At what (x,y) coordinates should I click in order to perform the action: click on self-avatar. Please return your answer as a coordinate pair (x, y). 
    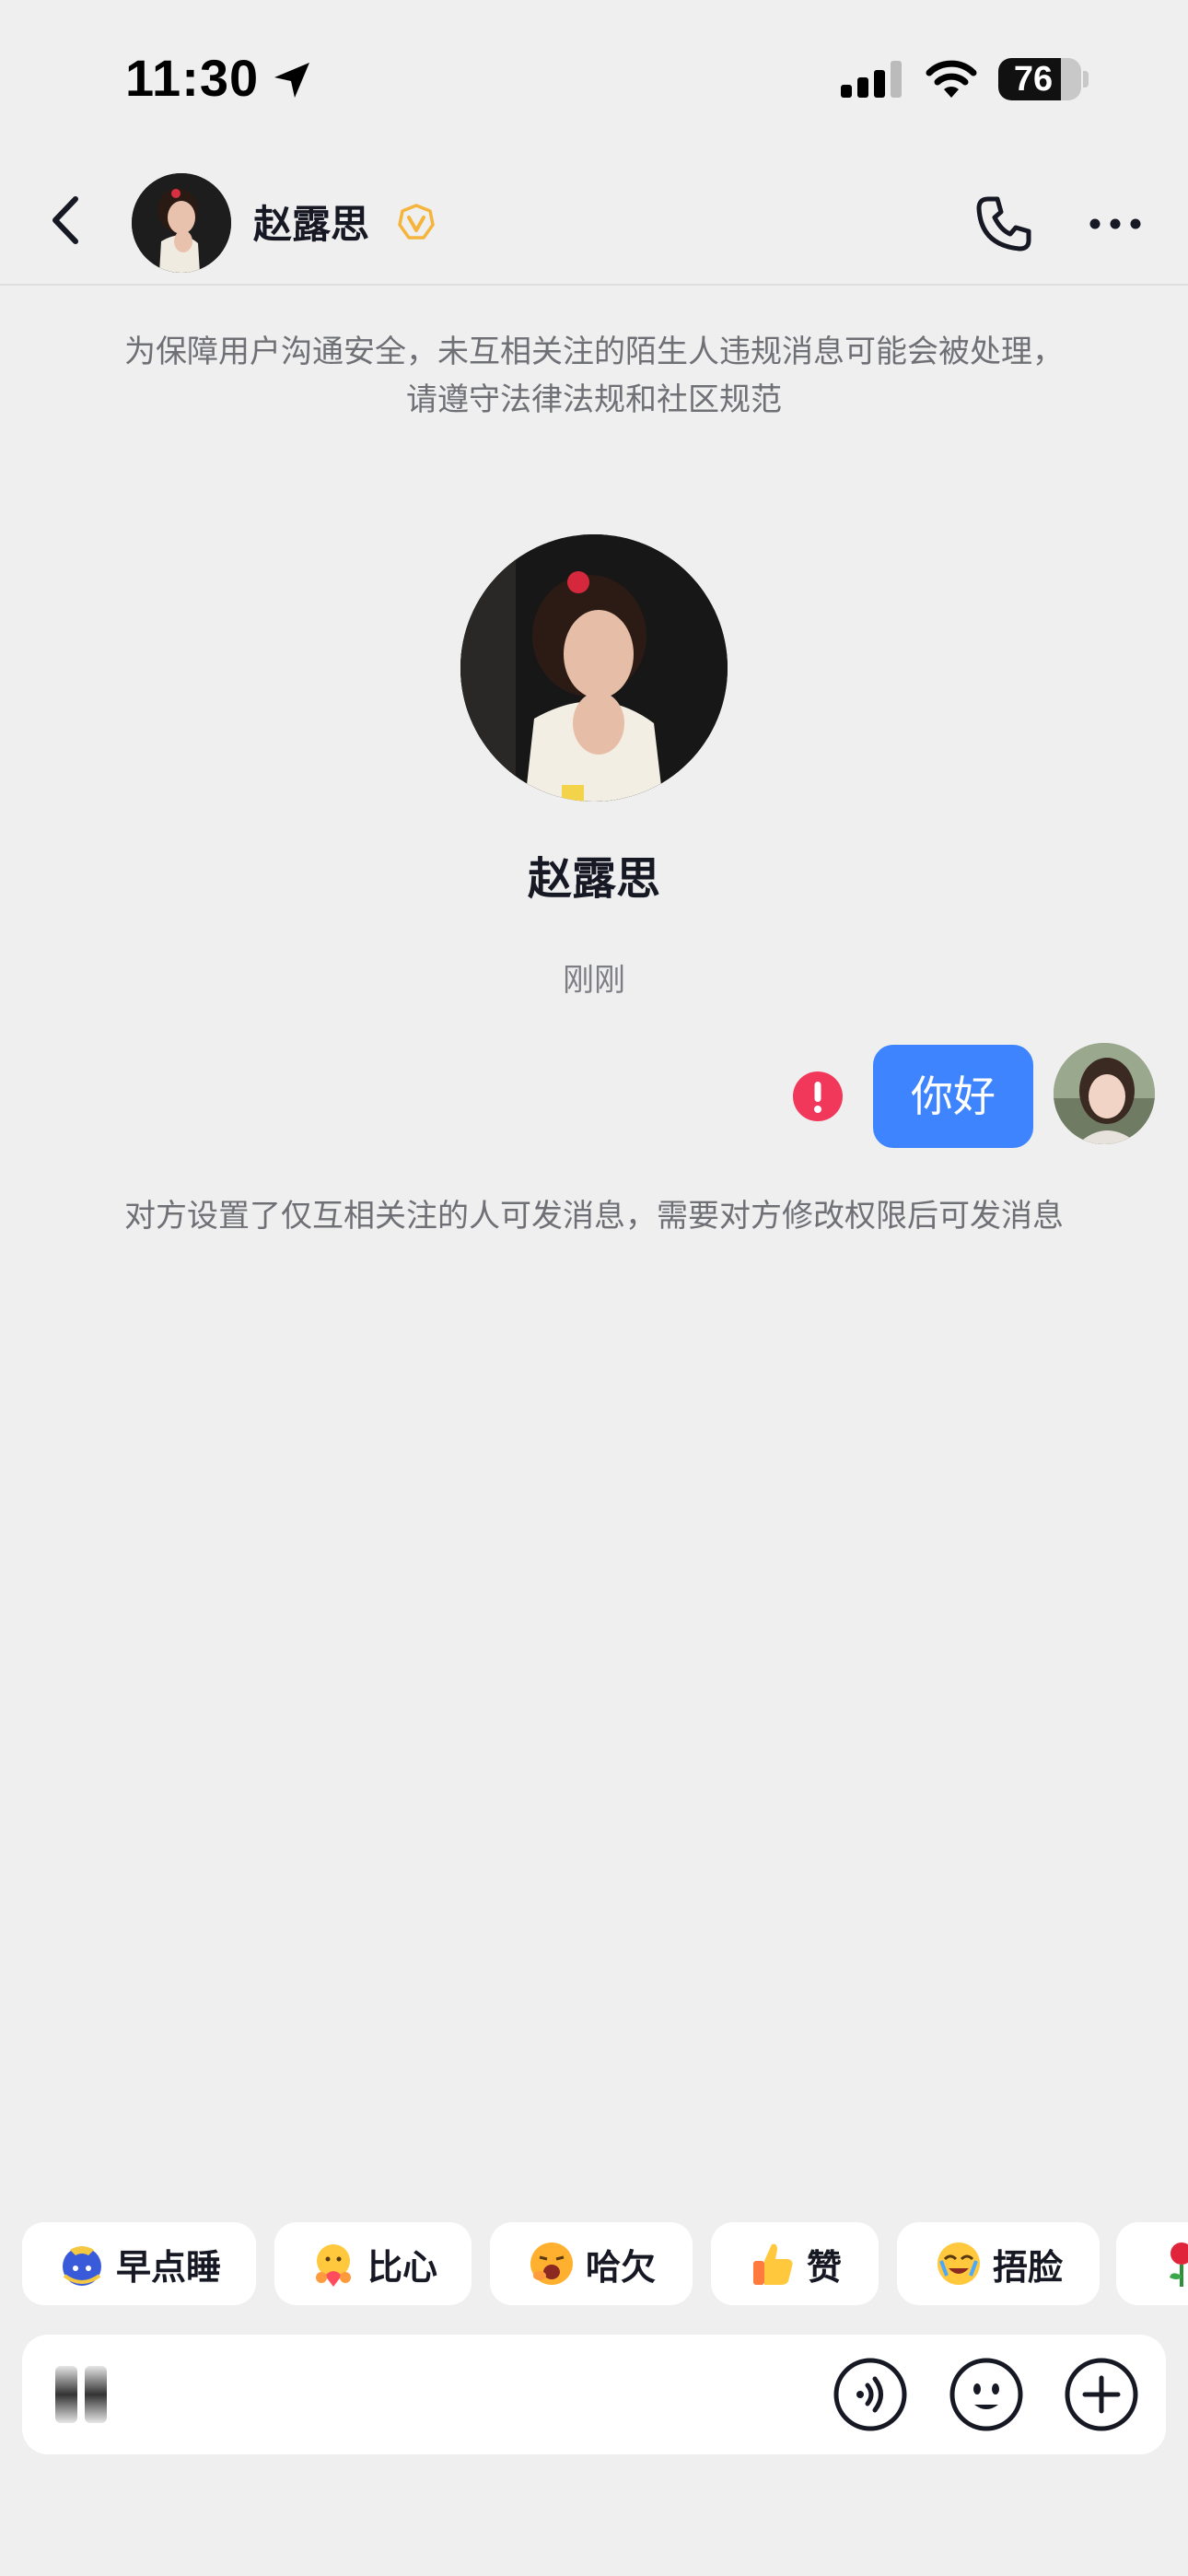
    Looking at the image, I should click on (1104, 1093).